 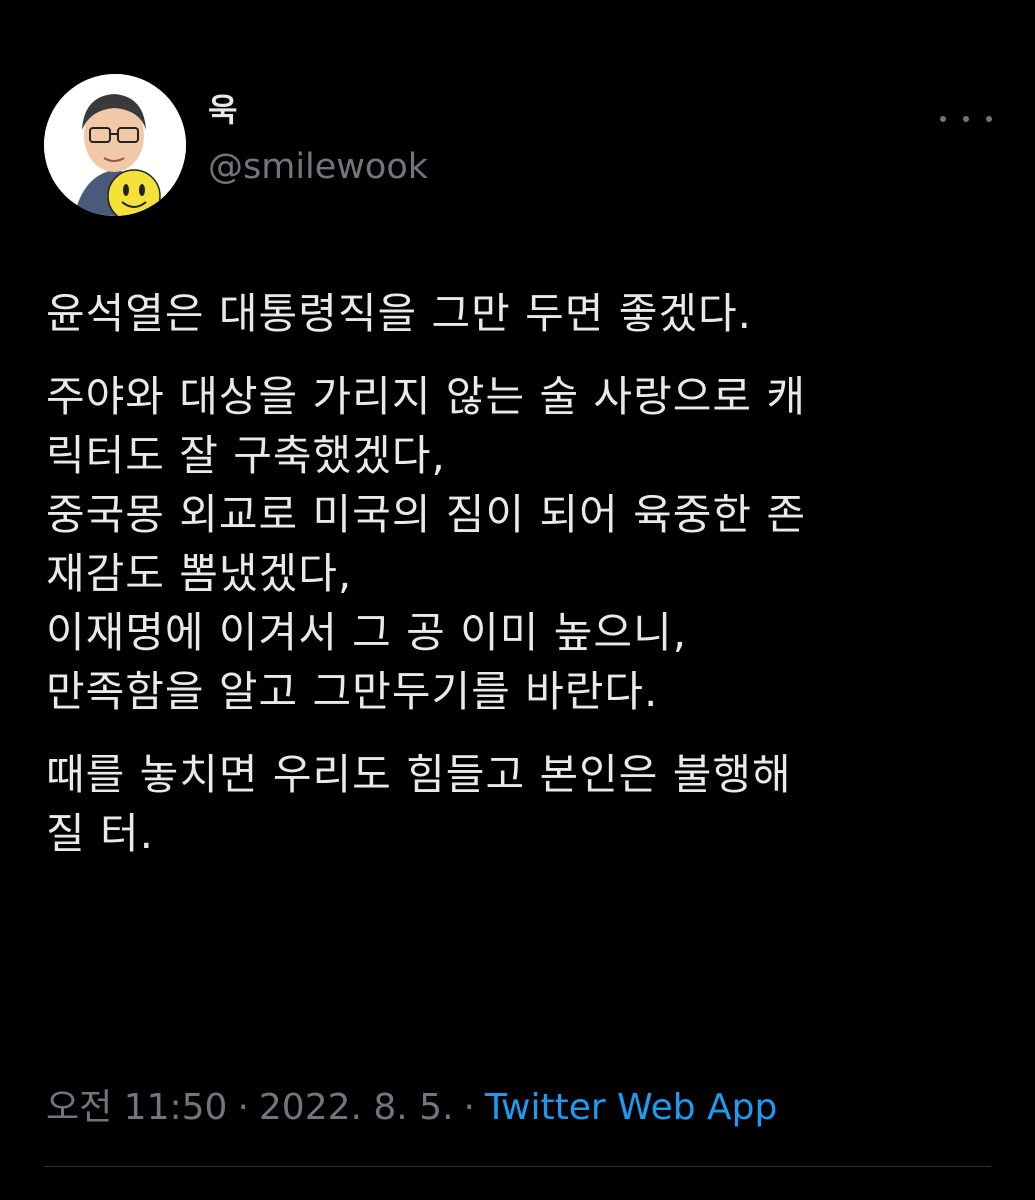 What do you see at coordinates (352, 691) in the screenshot?
I see `tweet-line: 만족함을 알고 그만두기를 바란다.` at bounding box center [352, 691].